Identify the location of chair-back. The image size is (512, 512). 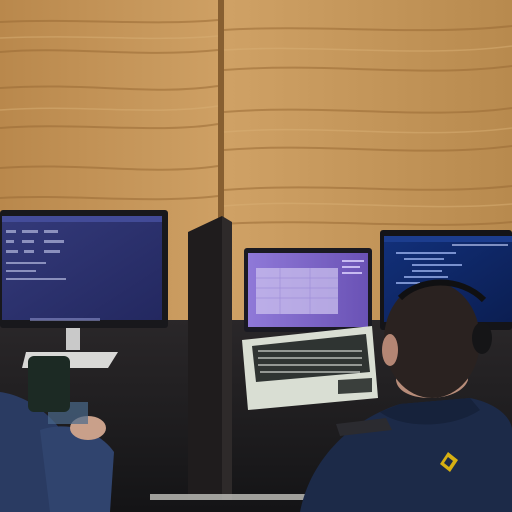
(49, 384).